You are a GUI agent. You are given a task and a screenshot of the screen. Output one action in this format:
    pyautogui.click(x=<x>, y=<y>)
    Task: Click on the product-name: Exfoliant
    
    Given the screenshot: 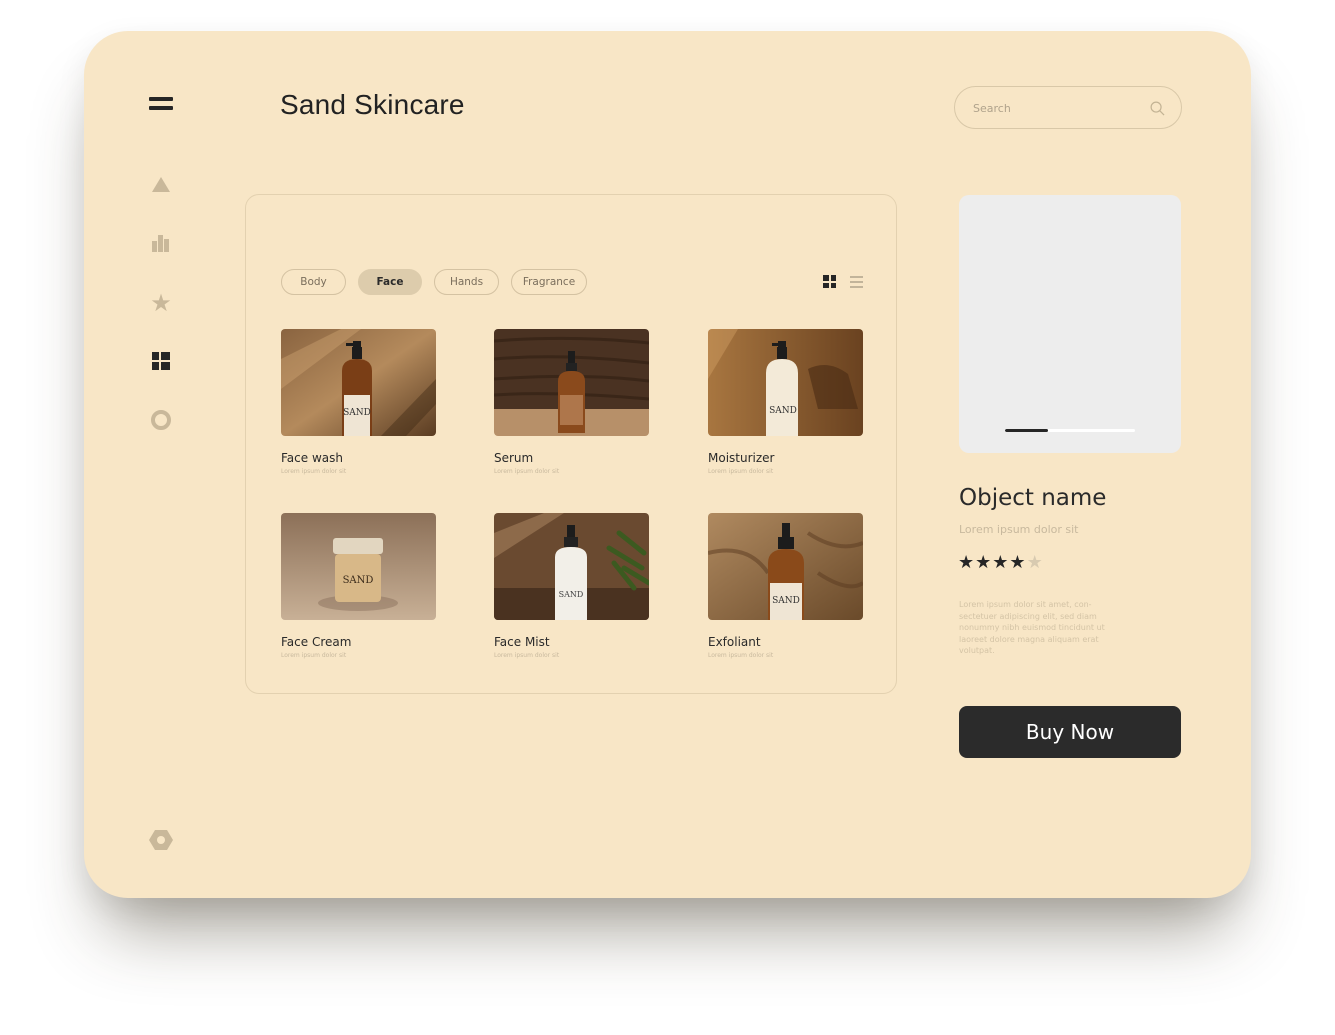 What is the action you would take?
    pyautogui.click(x=786, y=642)
    